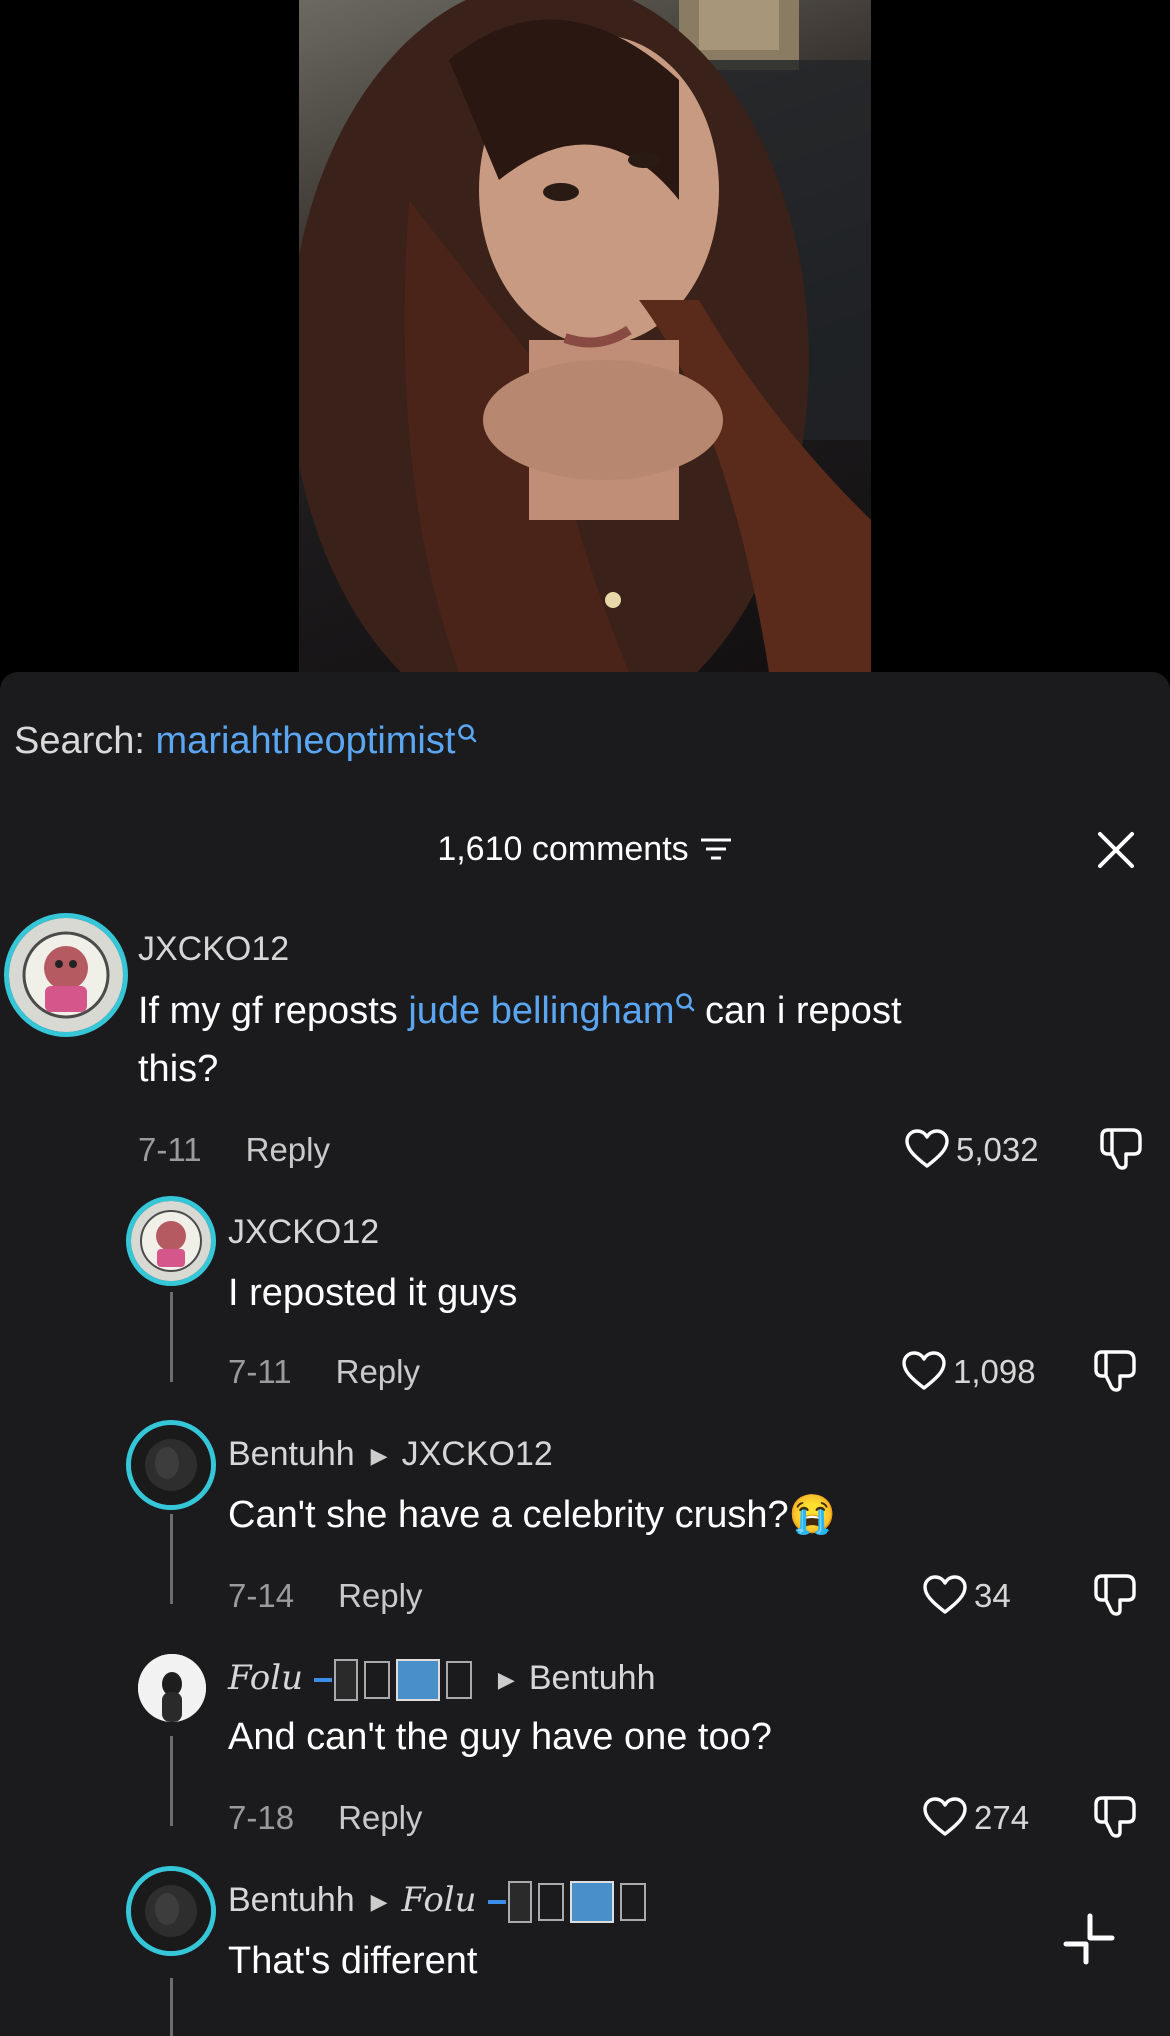 This screenshot has height=2036, width=1170. Describe the element at coordinates (477, 1454) in the screenshot. I see `reply-to-username: JXCKO12` at that location.